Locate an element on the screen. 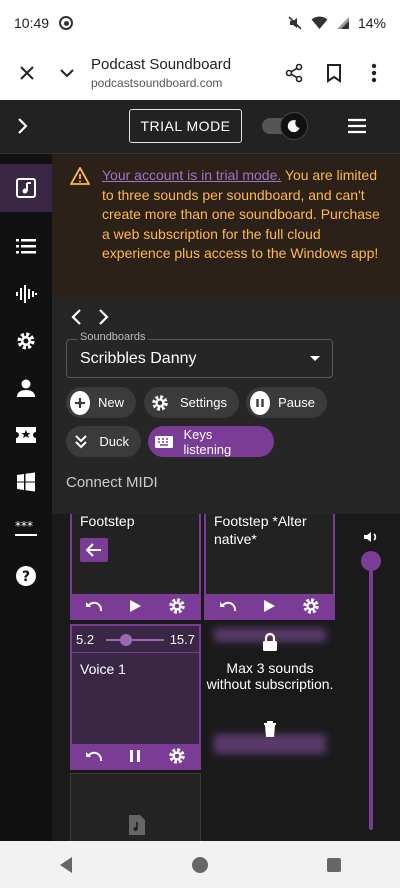 This screenshot has width=400, height=888. trim-start: 5.2 is located at coordinates (85, 639).